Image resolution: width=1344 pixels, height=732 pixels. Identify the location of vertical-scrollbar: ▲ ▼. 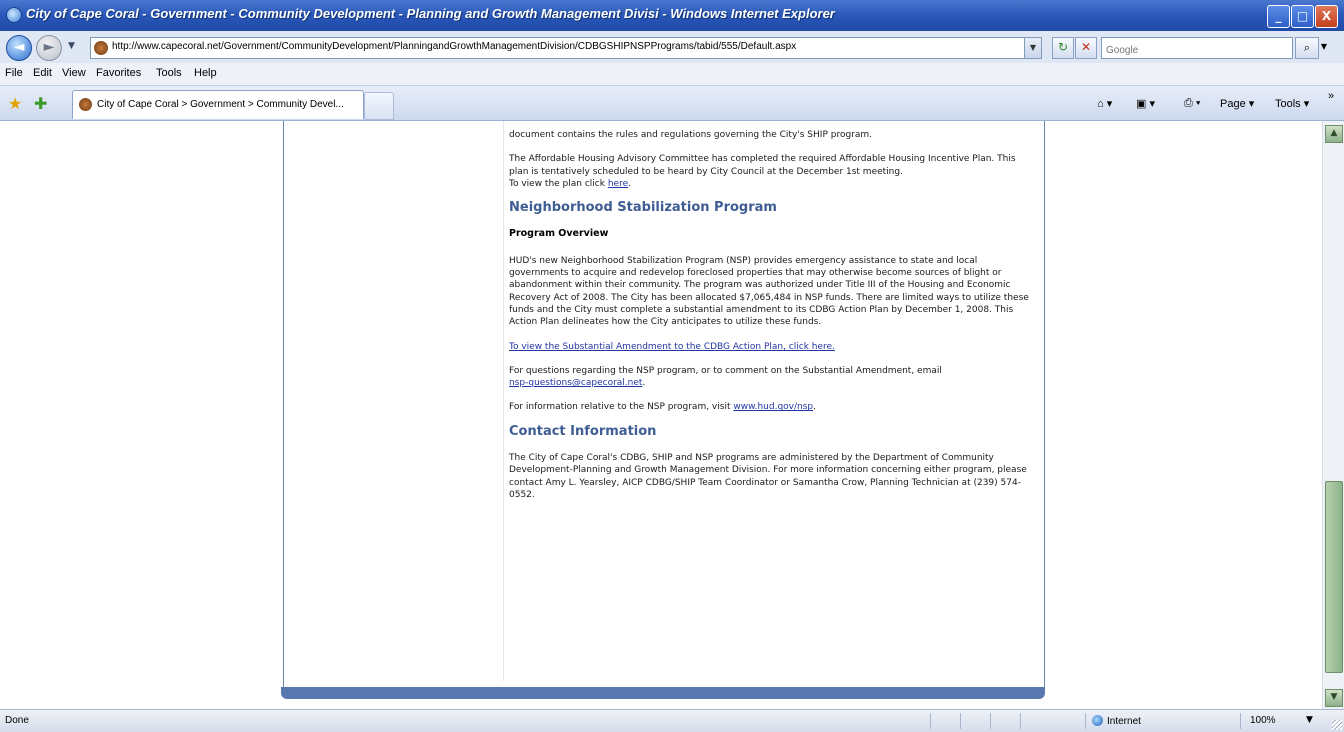
(1333, 415).